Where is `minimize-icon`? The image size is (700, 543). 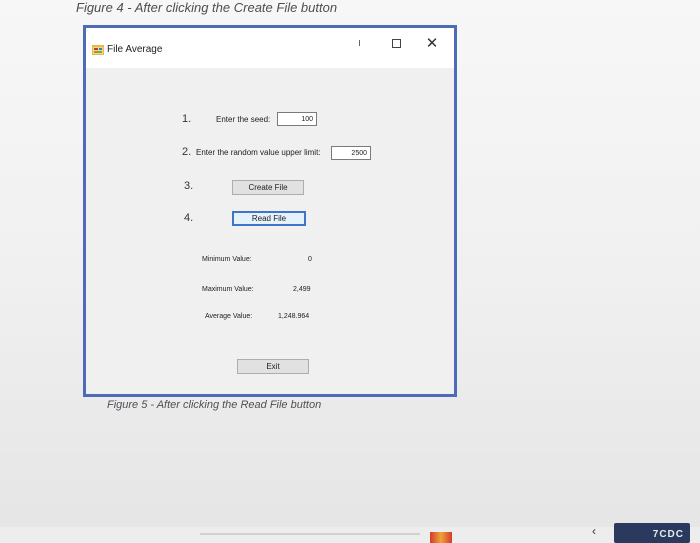 minimize-icon is located at coordinates (359, 43).